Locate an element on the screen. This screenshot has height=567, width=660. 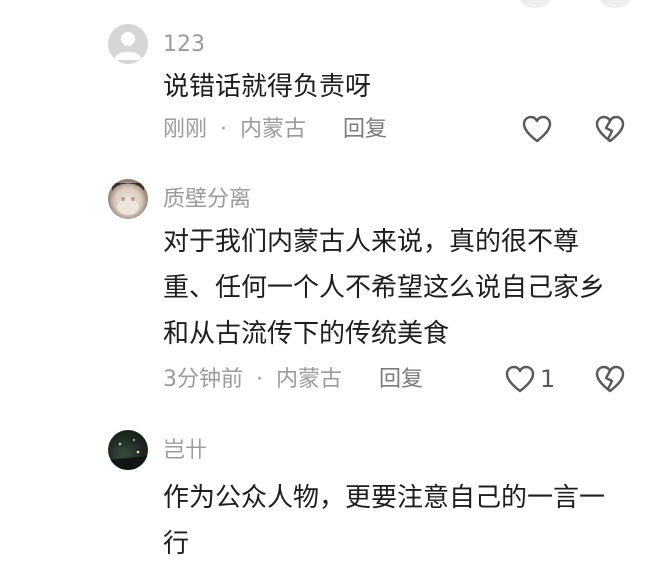
like-button: 1 is located at coordinates (529, 379).